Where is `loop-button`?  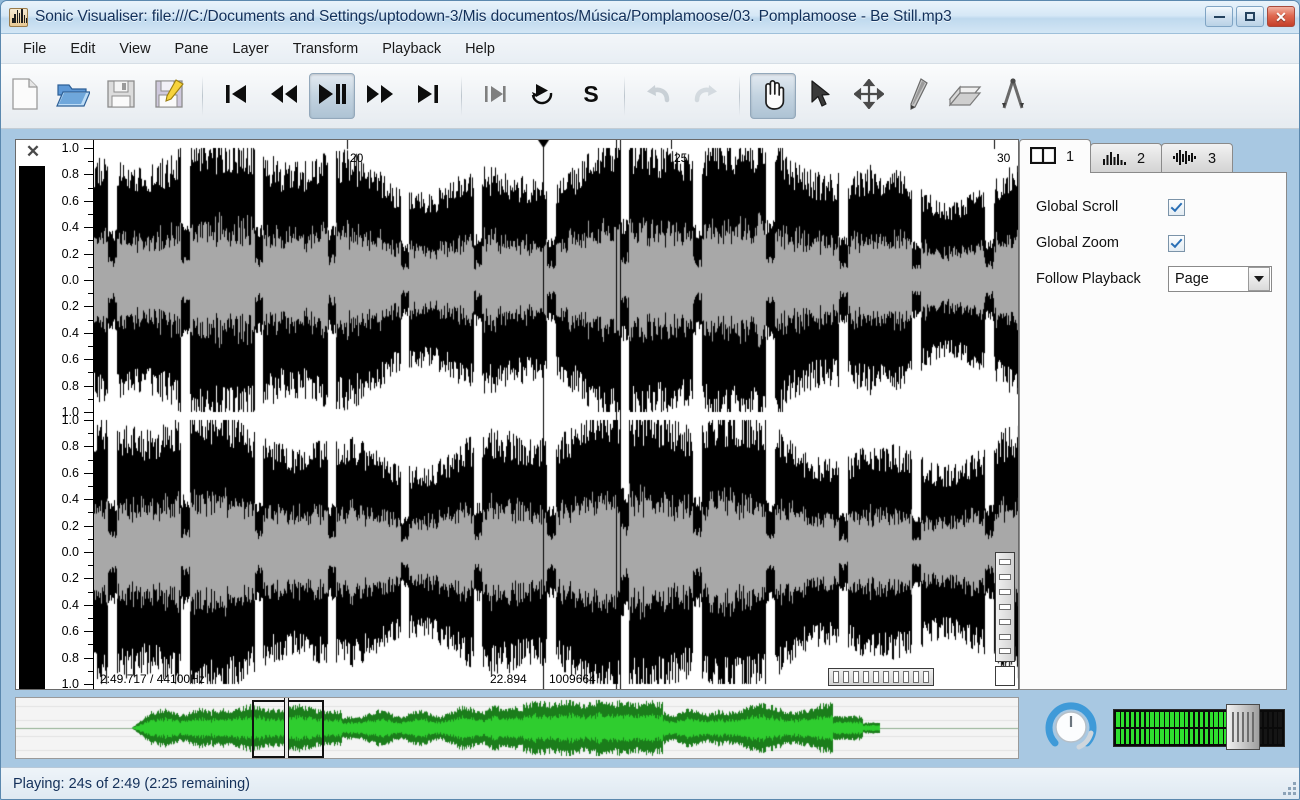
loop-button is located at coordinates (495, 96).